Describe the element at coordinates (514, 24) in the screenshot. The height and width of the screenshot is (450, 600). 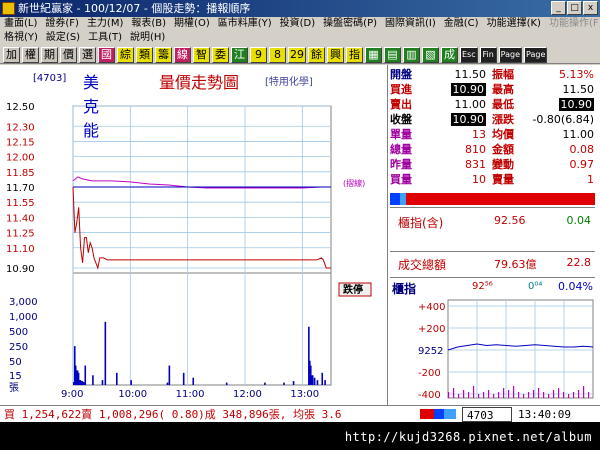
I see `menu-function-select: 功能選擇(K)` at that location.